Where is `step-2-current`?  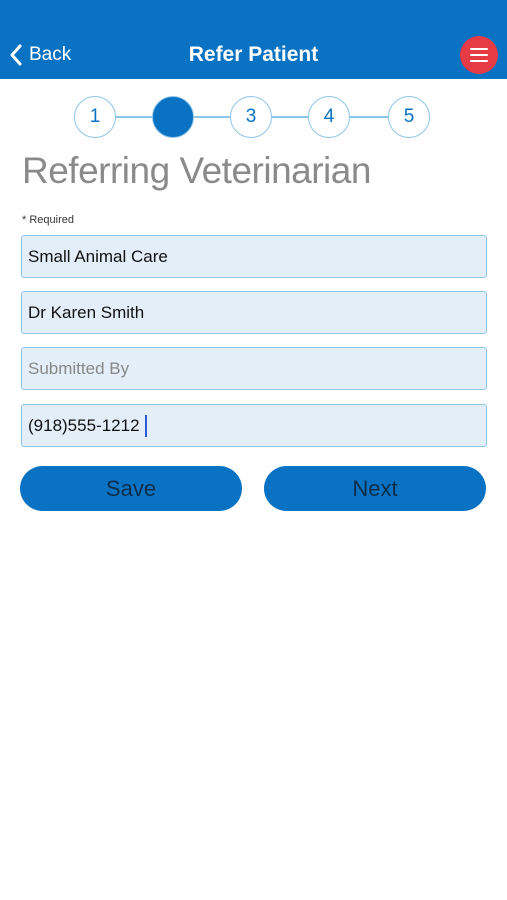
step-2-current is located at coordinates (173, 117).